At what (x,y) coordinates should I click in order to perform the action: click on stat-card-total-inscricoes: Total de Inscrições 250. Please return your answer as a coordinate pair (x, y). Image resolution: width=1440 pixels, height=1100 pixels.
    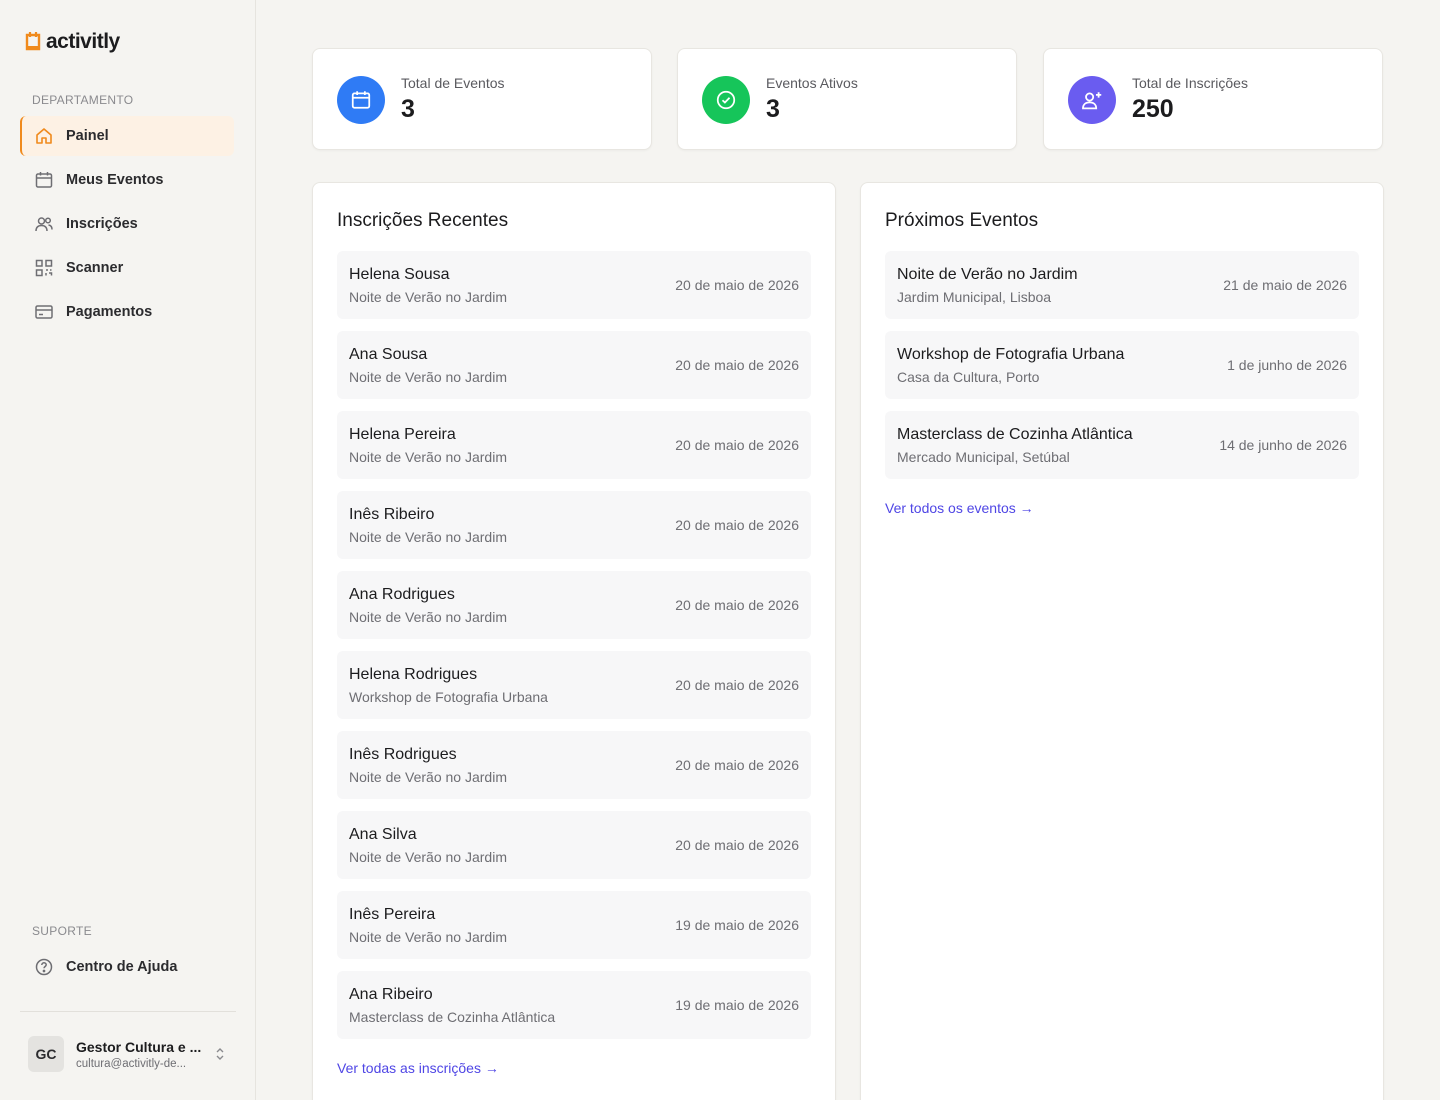
    Looking at the image, I should click on (1213, 99).